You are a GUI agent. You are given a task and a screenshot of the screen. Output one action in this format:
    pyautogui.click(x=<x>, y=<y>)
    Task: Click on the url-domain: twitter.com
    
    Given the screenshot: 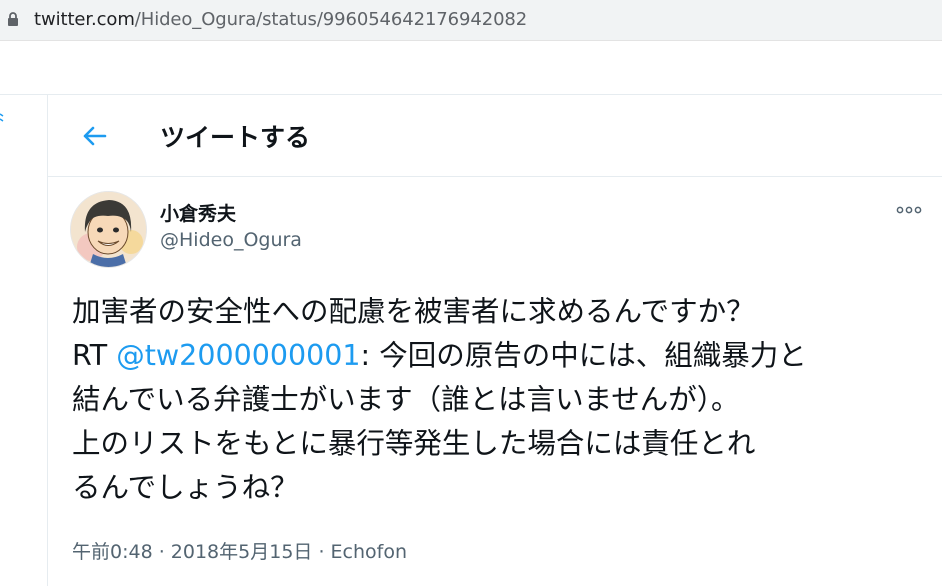 What is the action you would take?
    pyautogui.click(x=84, y=19)
    